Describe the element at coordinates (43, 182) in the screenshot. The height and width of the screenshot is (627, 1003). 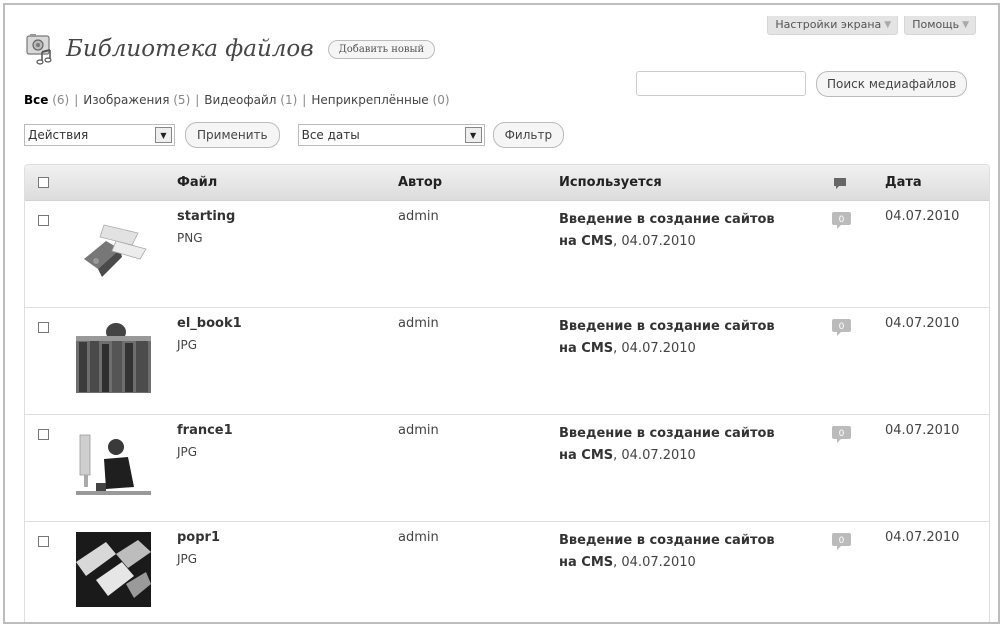
I see `select-all-checkbox` at that location.